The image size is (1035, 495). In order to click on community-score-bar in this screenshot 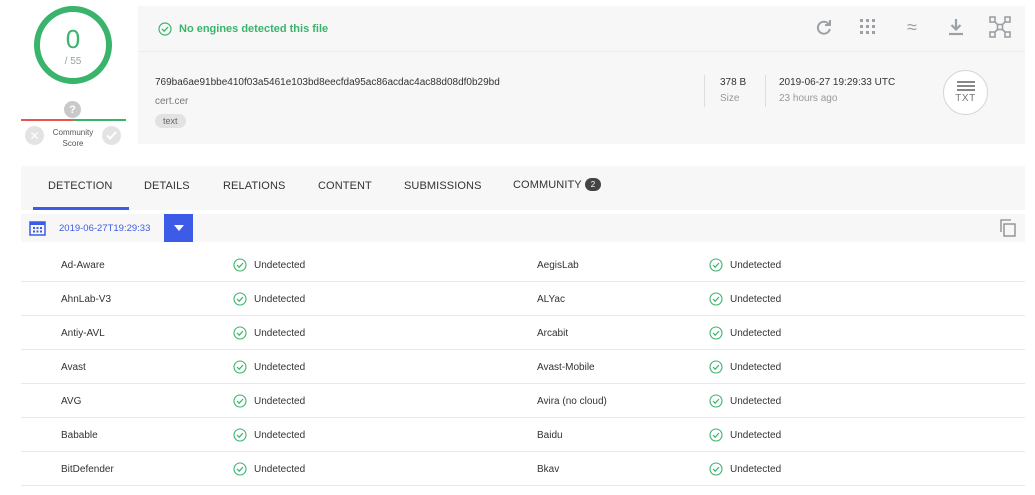, I will do `click(73, 120)`.